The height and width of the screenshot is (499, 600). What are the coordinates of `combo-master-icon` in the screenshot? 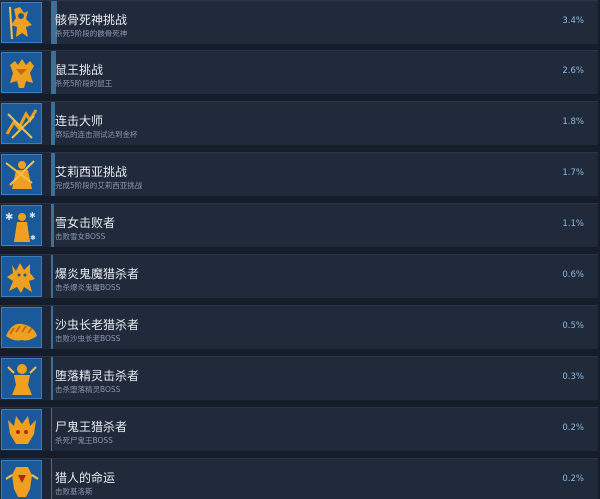 It's located at (21, 123).